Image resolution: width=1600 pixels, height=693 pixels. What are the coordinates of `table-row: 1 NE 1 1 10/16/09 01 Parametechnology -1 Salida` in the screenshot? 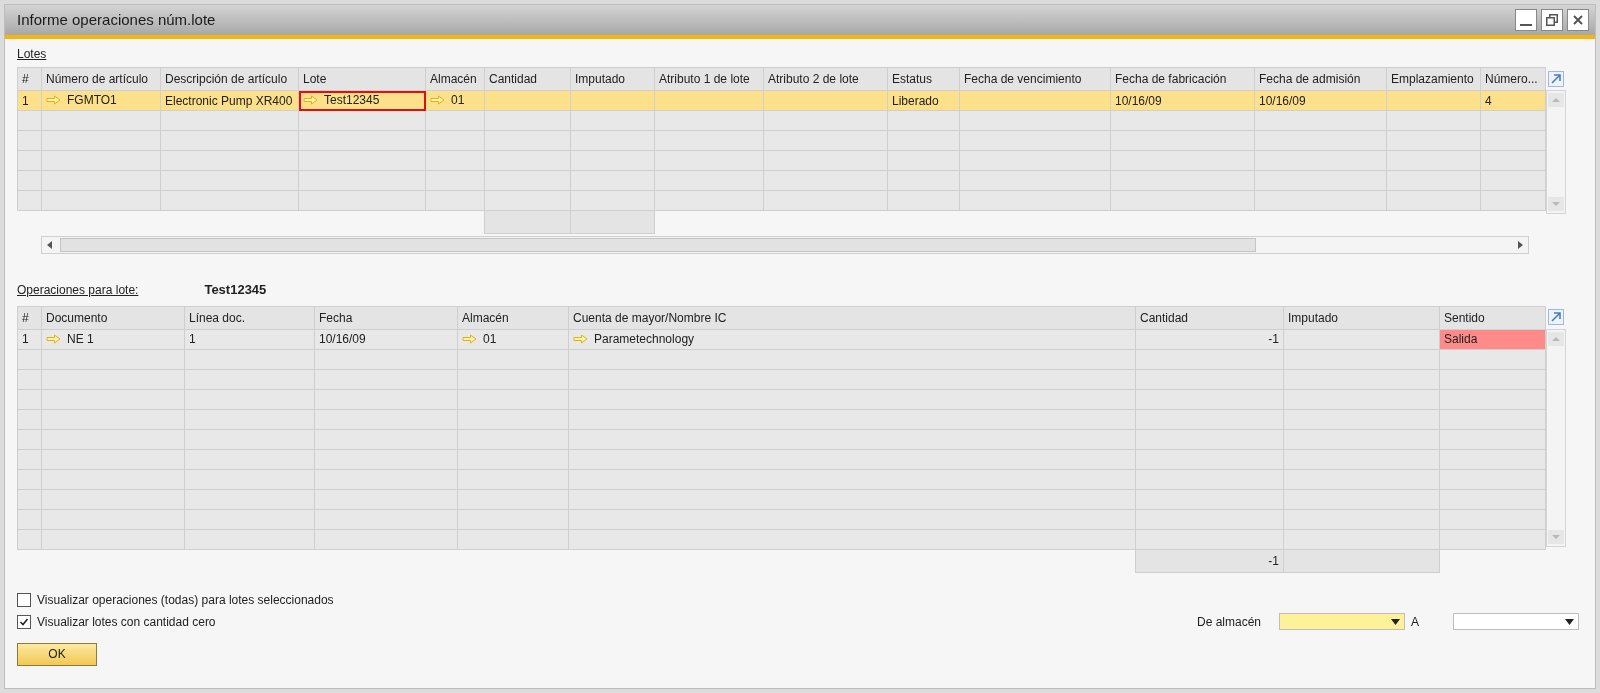 It's located at (781, 339).